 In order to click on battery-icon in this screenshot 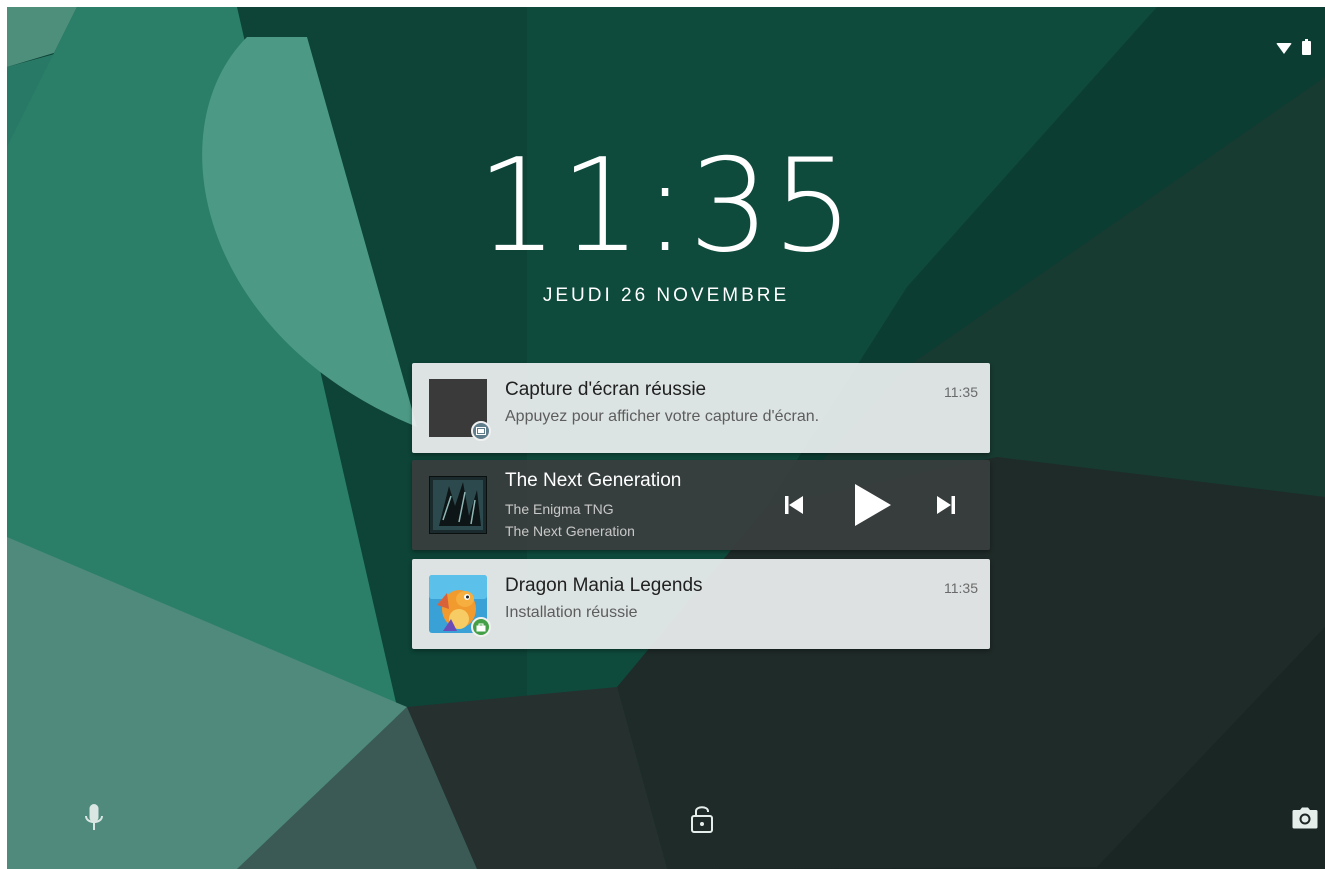, I will do `click(1306, 47)`.